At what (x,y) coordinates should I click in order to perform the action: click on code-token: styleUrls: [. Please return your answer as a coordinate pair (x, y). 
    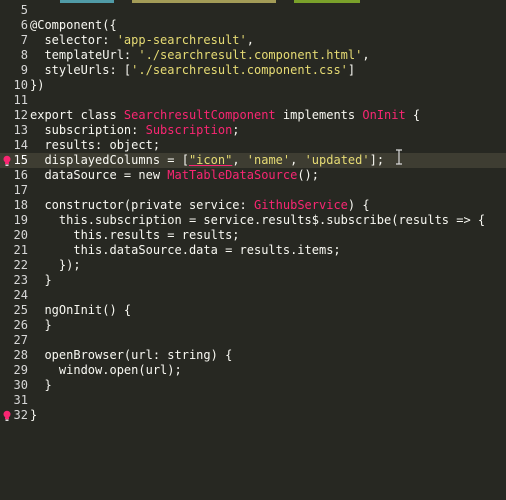
    Looking at the image, I should click on (81, 70).